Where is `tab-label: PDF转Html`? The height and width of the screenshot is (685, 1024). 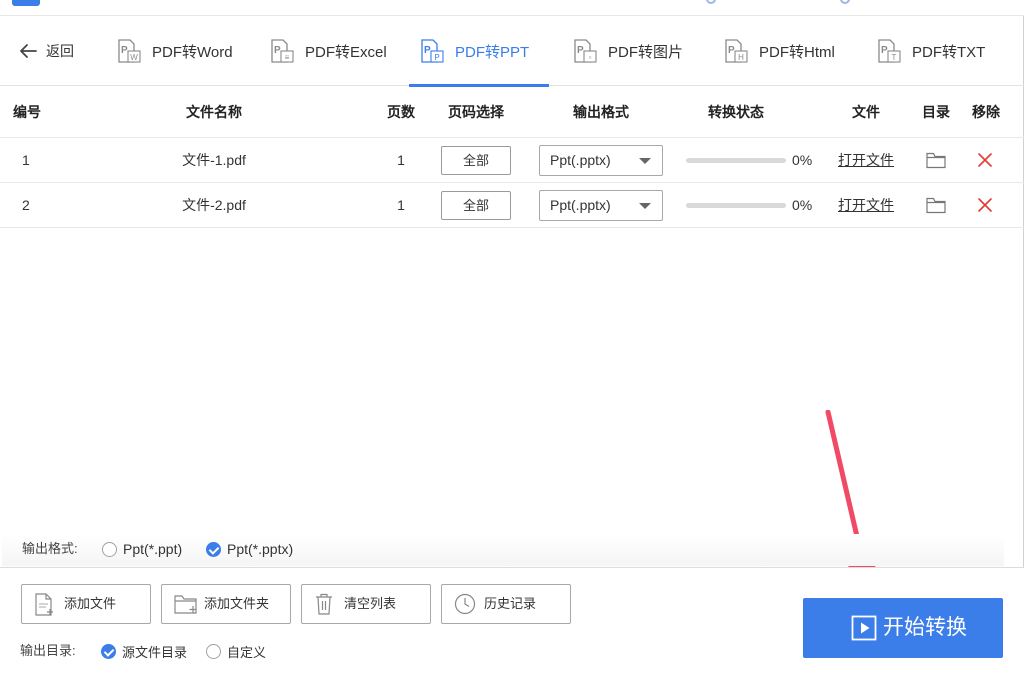 tab-label: PDF转Html is located at coordinates (797, 52).